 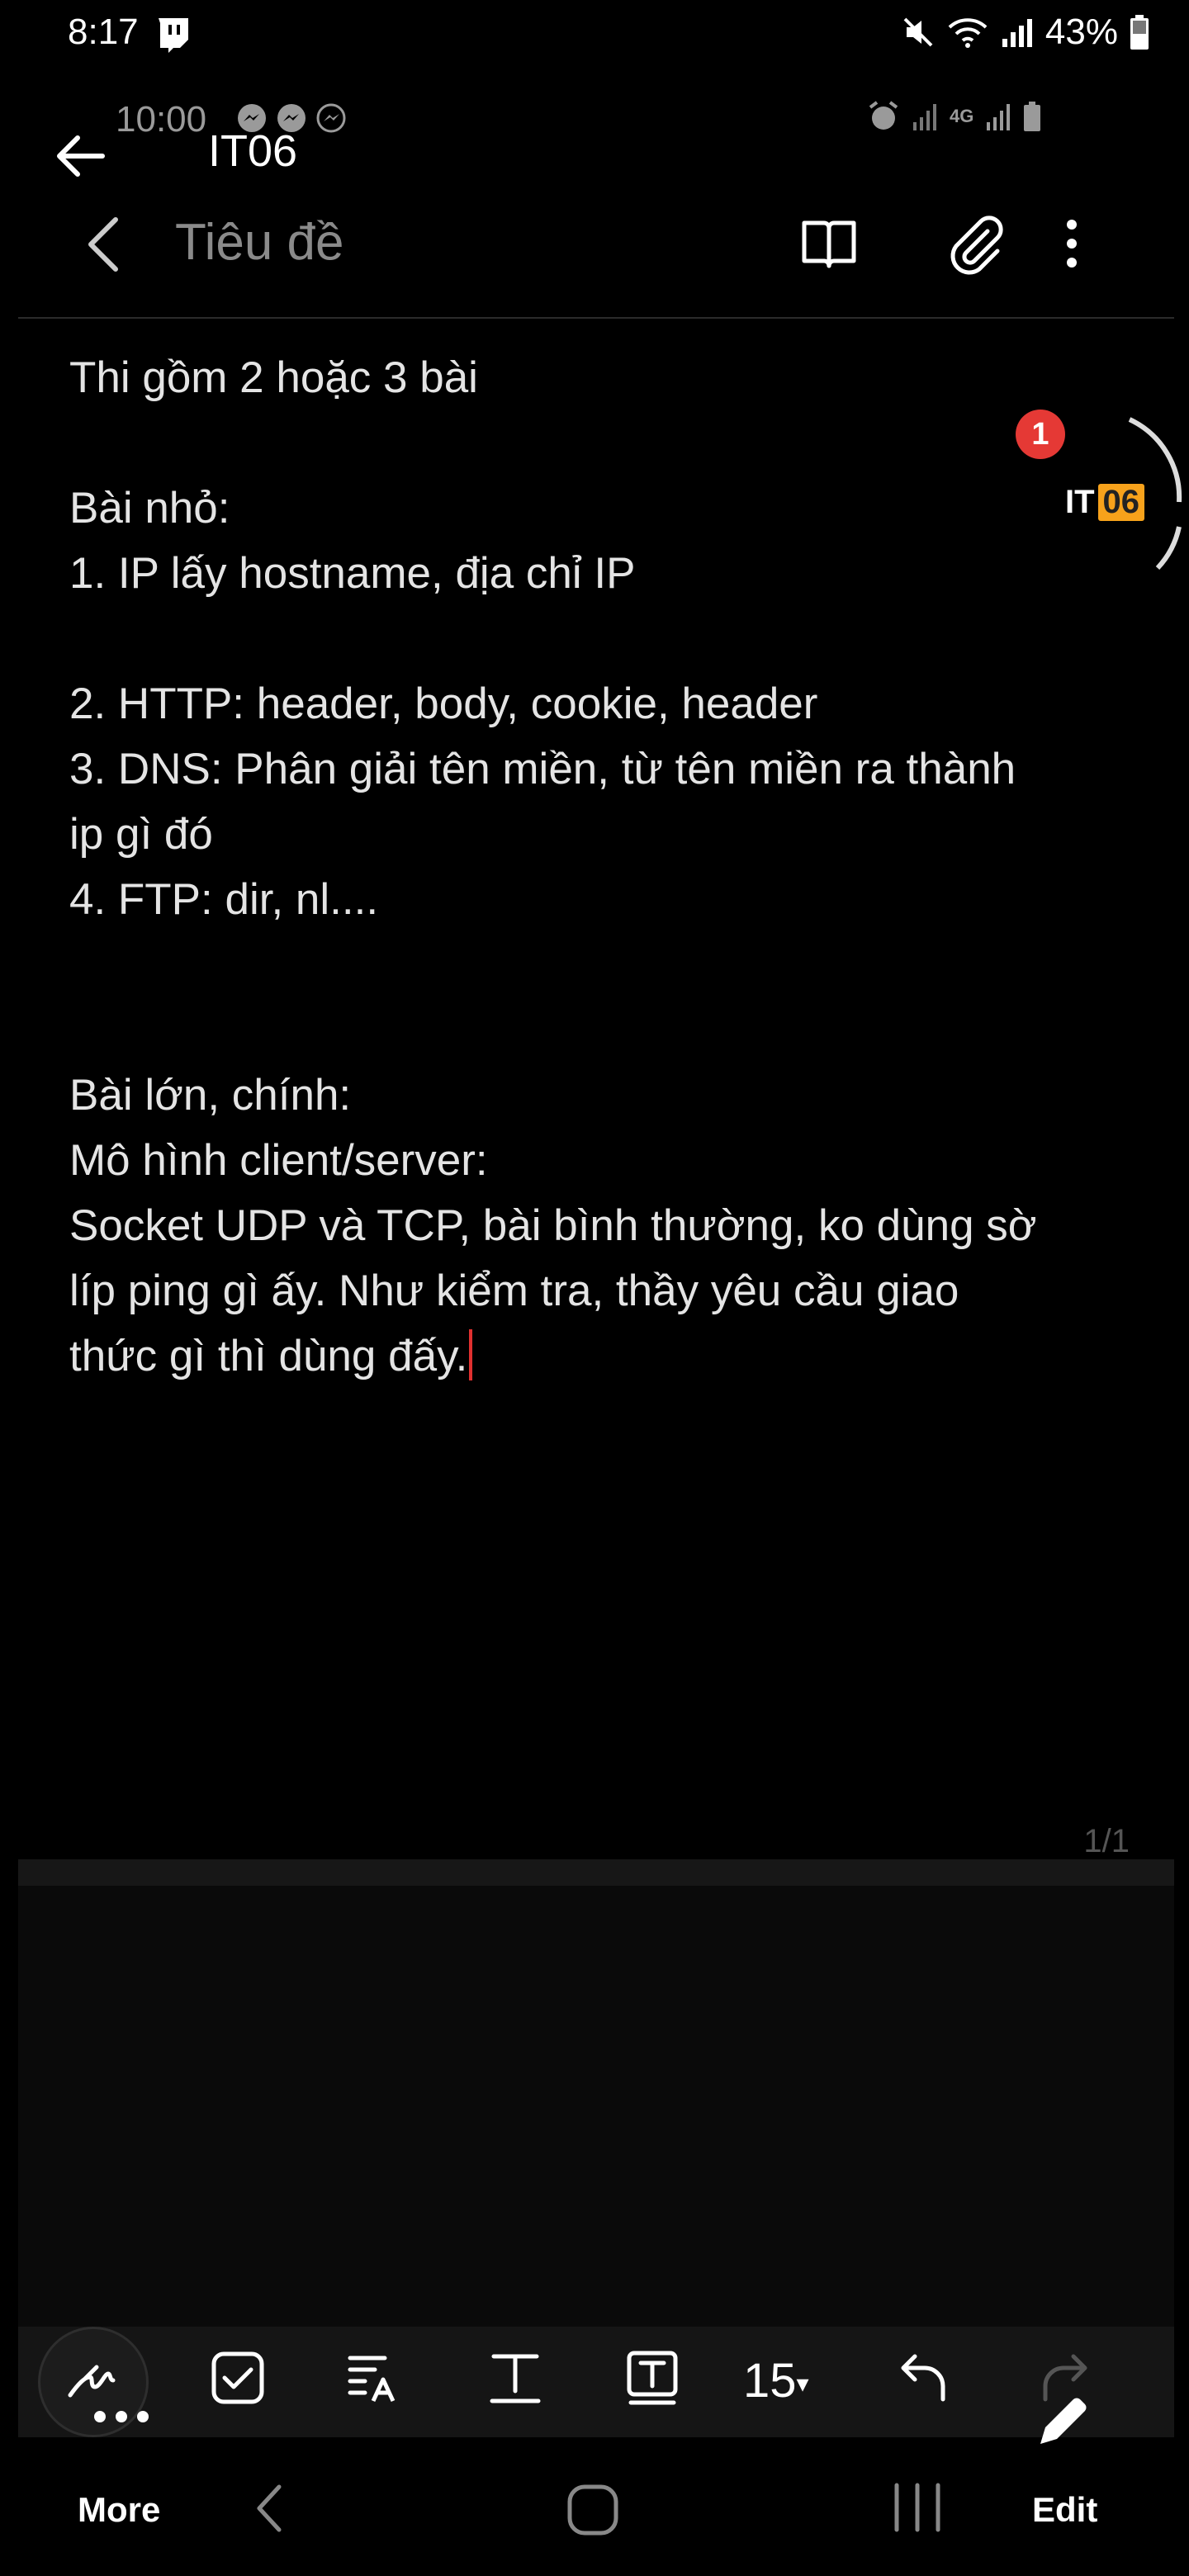 What do you see at coordinates (652, 2378) in the screenshot?
I see `text-box-icon` at bounding box center [652, 2378].